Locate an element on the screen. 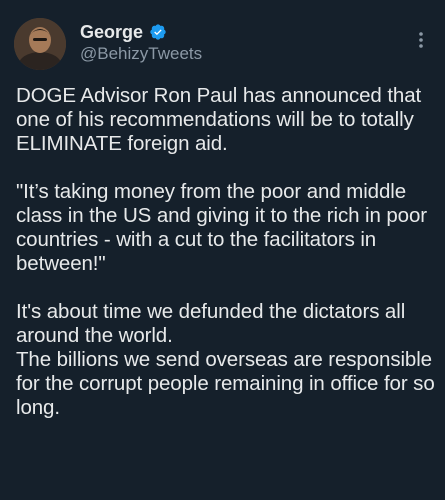 This screenshot has width=445, height=500. profile-photo-icon is located at coordinates (40, 44).